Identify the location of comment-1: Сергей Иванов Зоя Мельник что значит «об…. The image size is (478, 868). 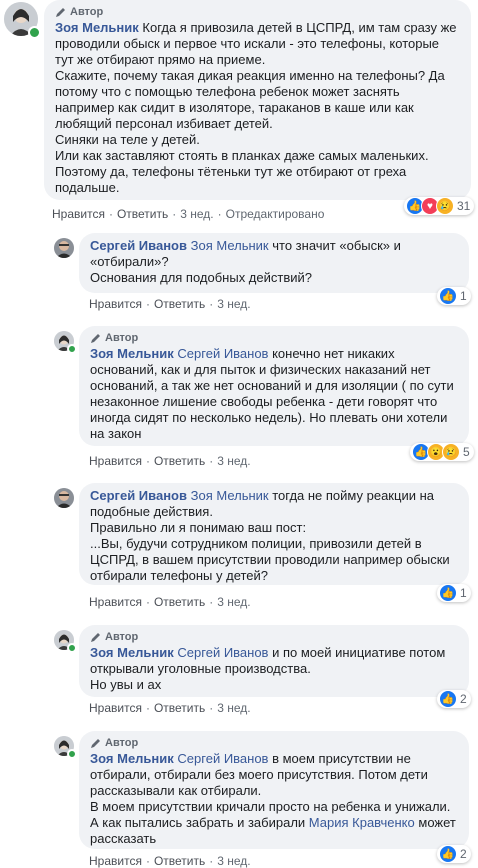
(239, 275).